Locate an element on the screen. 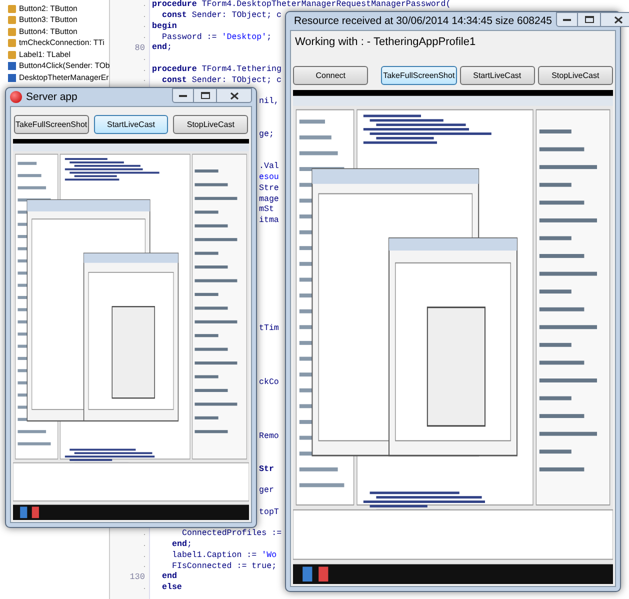  code-line: .Val is located at coordinates (269, 167).